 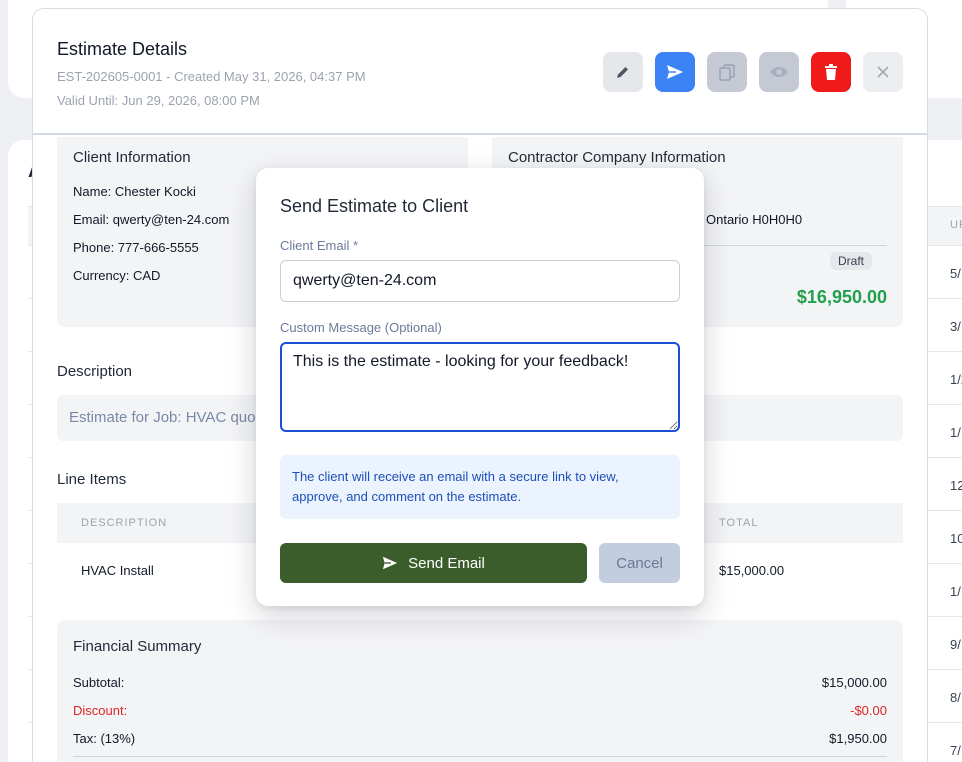 What do you see at coordinates (956, 485) in the screenshot?
I see `background-row-date: 12` at bounding box center [956, 485].